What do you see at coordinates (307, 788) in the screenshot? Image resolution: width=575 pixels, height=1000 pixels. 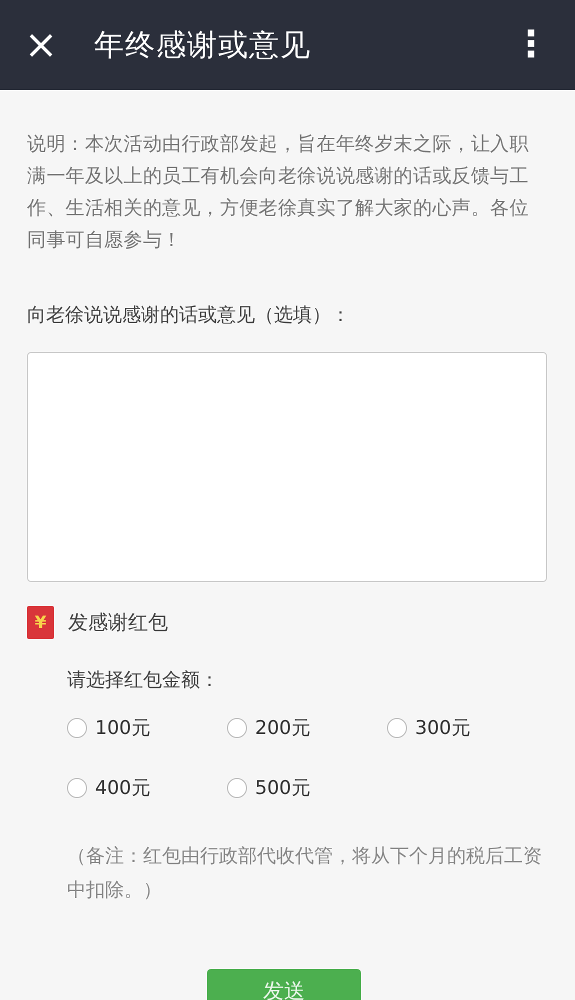 I see `amount-option: 500元` at bounding box center [307, 788].